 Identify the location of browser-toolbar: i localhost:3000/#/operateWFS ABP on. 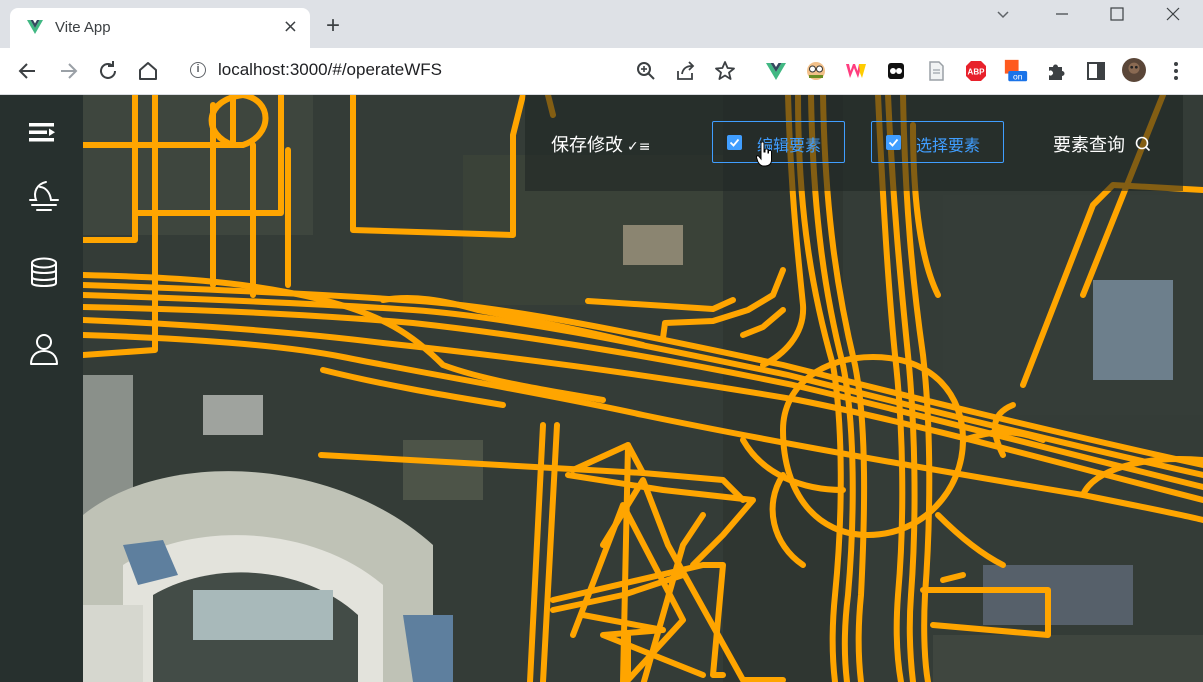
(601, 71).